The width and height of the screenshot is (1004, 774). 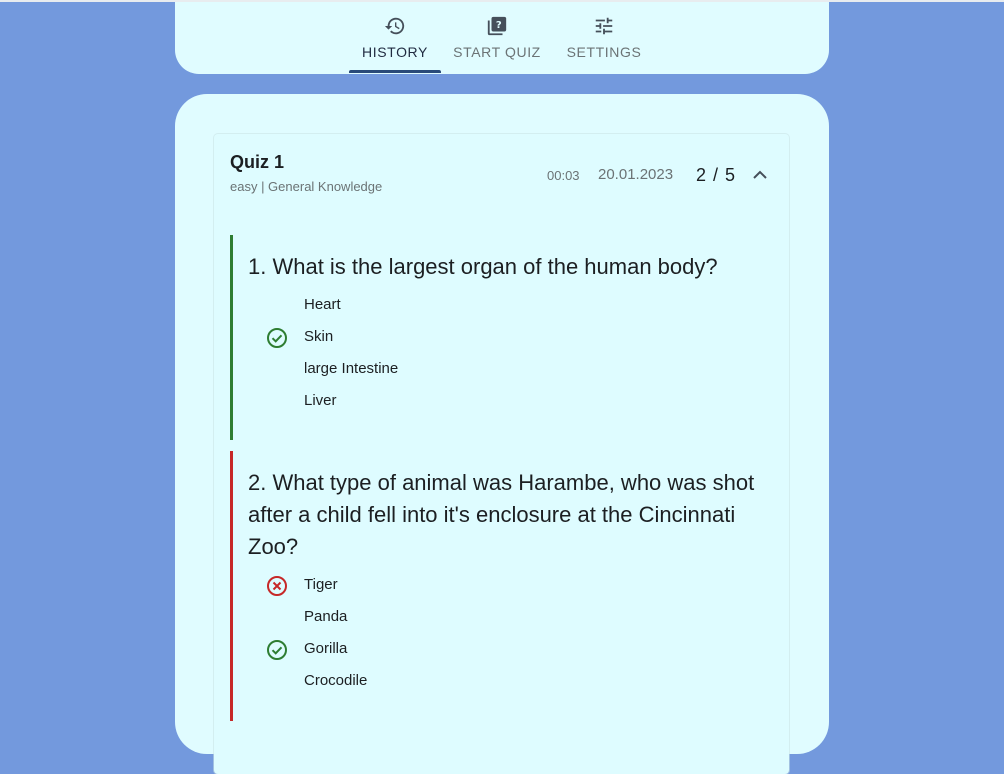 I want to click on nav-bar: HISTORY ? START QUIZ SETTINGS, so click(x=502, y=38).